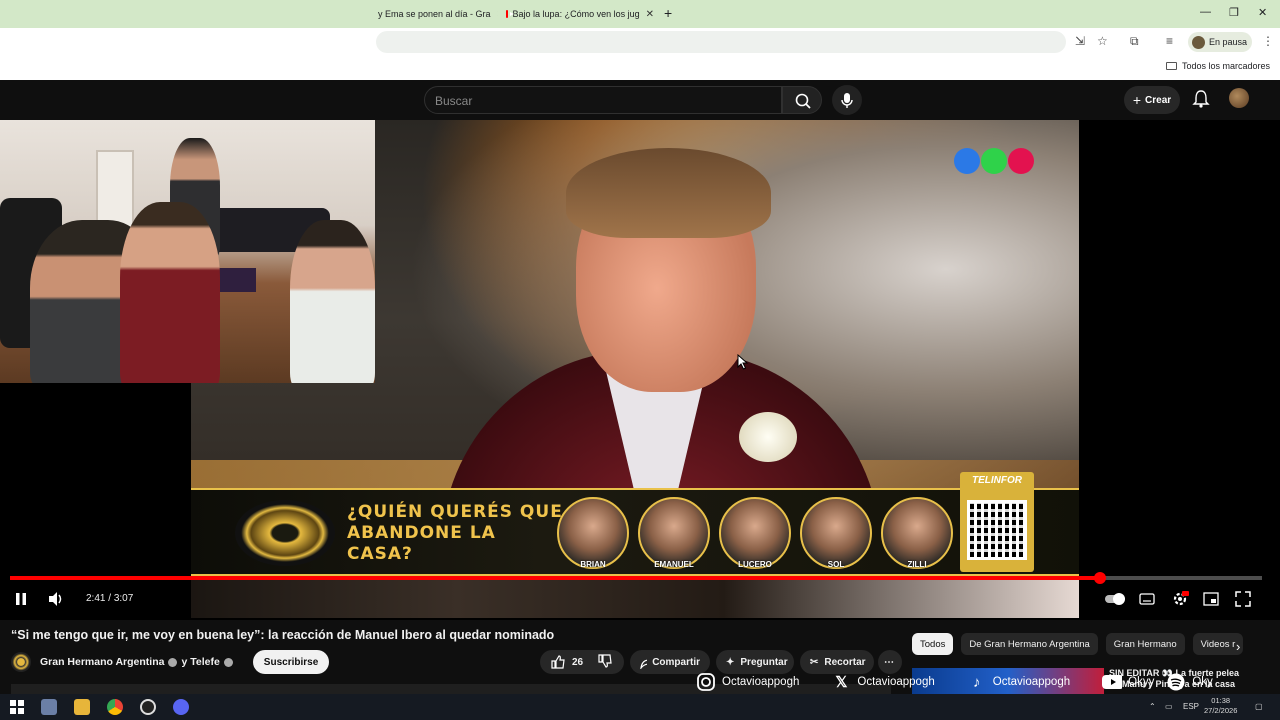 The width and height of the screenshot is (1280, 720). I want to click on install-icon: ⇲, so click(1080, 41).